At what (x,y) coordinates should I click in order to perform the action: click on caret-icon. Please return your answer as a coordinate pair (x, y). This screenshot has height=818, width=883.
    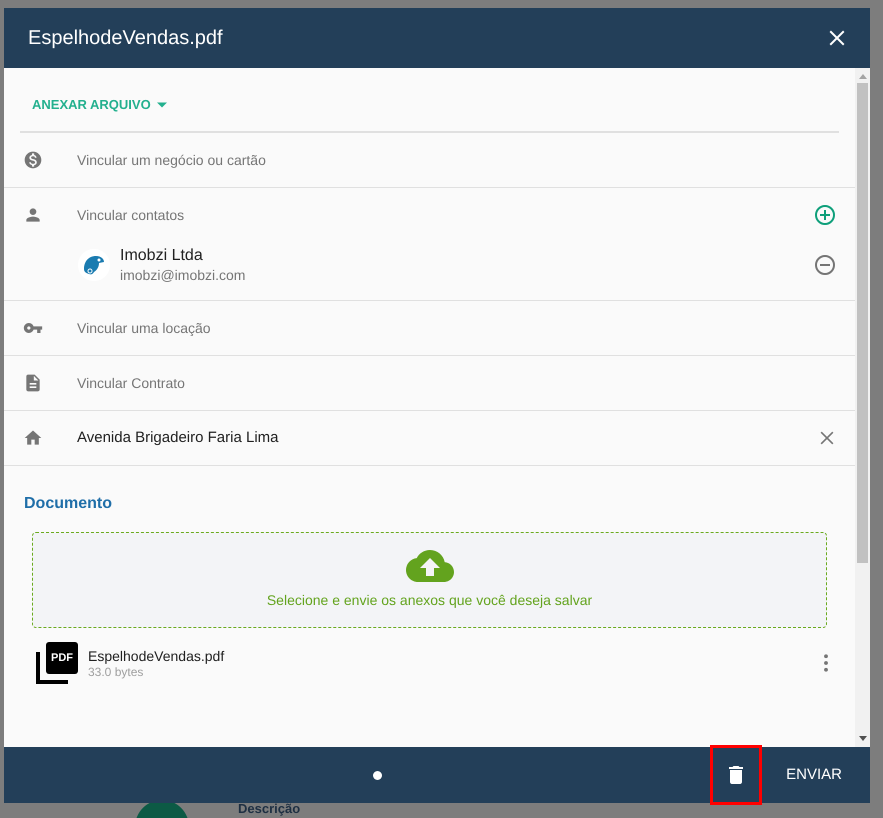
    Looking at the image, I should click on (161, 105).